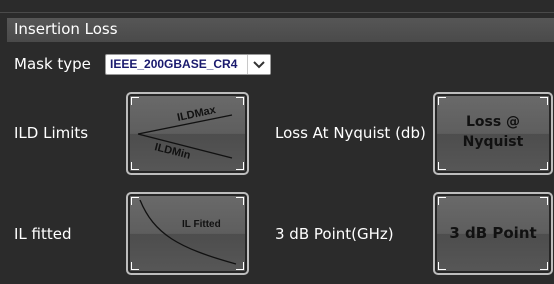 Image resolution: width=554 pixels, height=284 pixels. What do you see at coordinates (334, 234) in the screenshot?
I see `three-db-point-label: 3 dB Point(GHz)` at bounding box center [334, 234].